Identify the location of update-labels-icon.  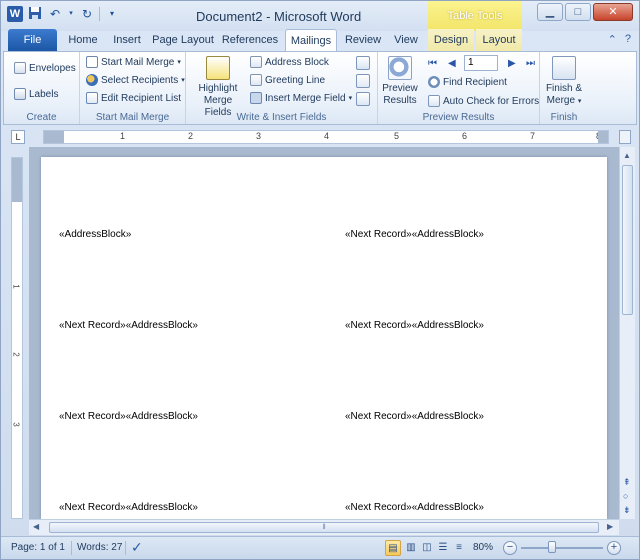
(363, 99).